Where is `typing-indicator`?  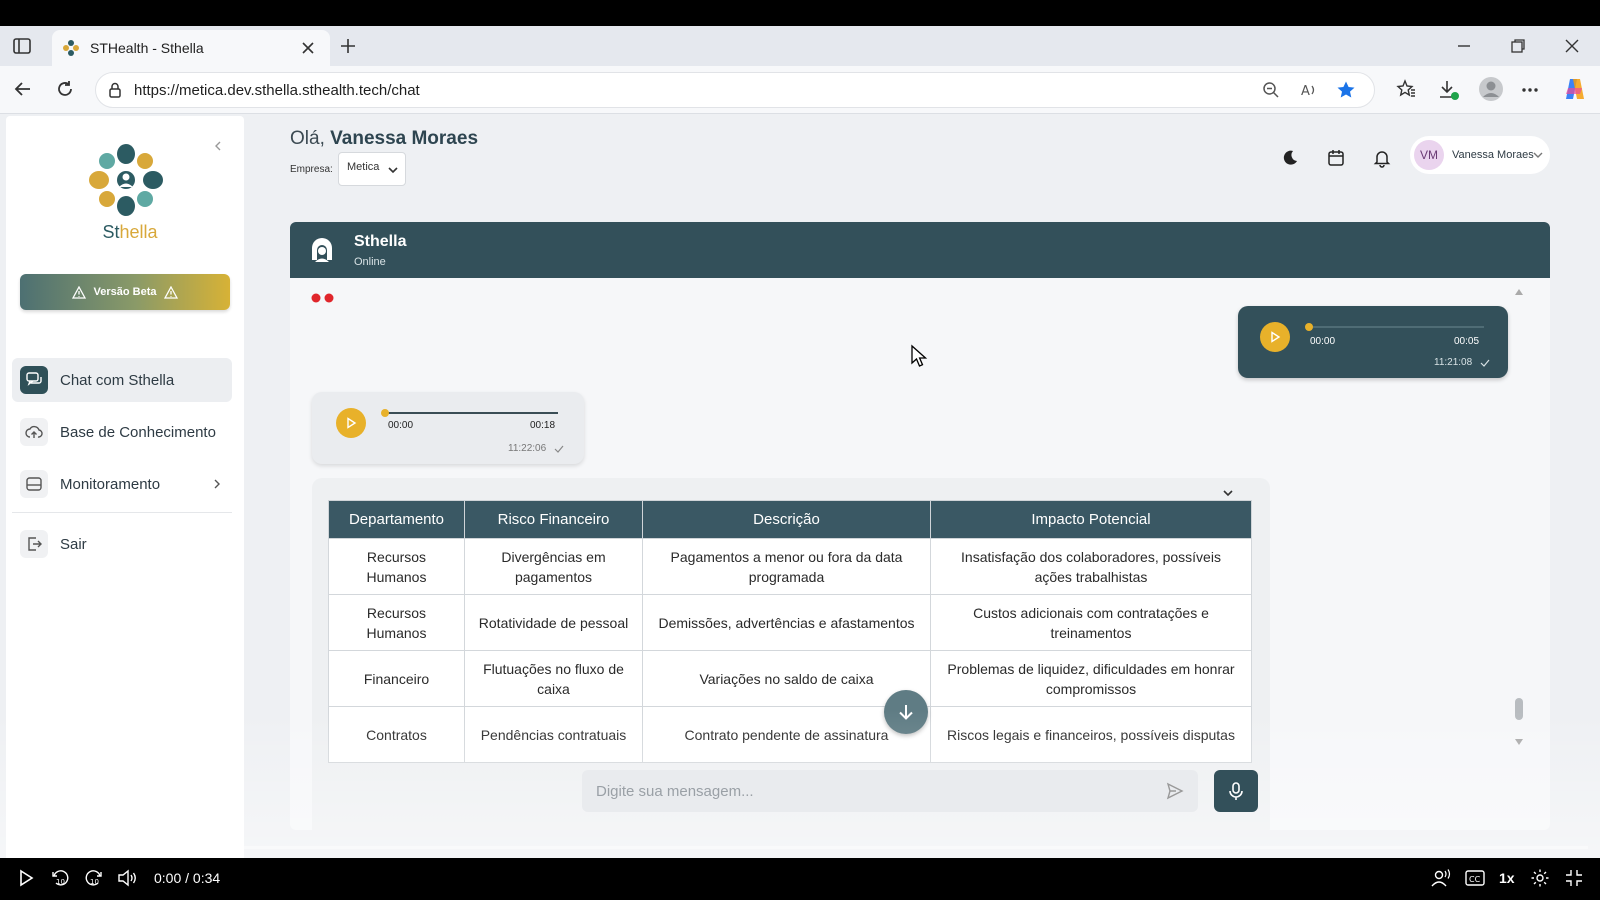 typing-indicator is located at coordinates (325, 298).